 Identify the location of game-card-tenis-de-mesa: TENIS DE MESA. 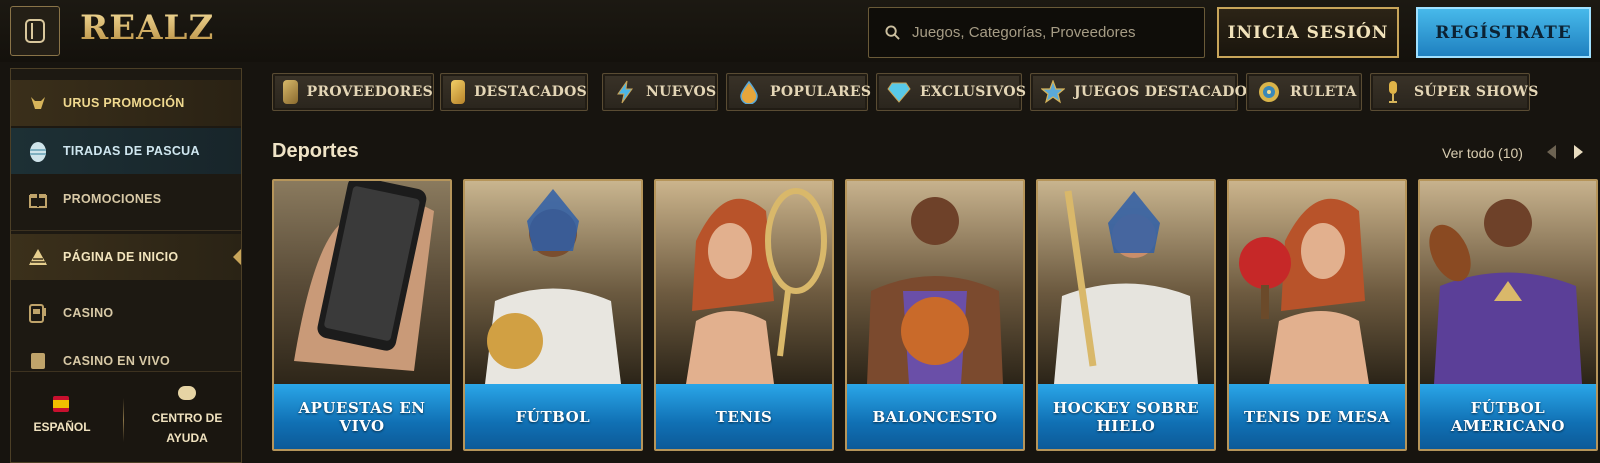
(1317, 315).